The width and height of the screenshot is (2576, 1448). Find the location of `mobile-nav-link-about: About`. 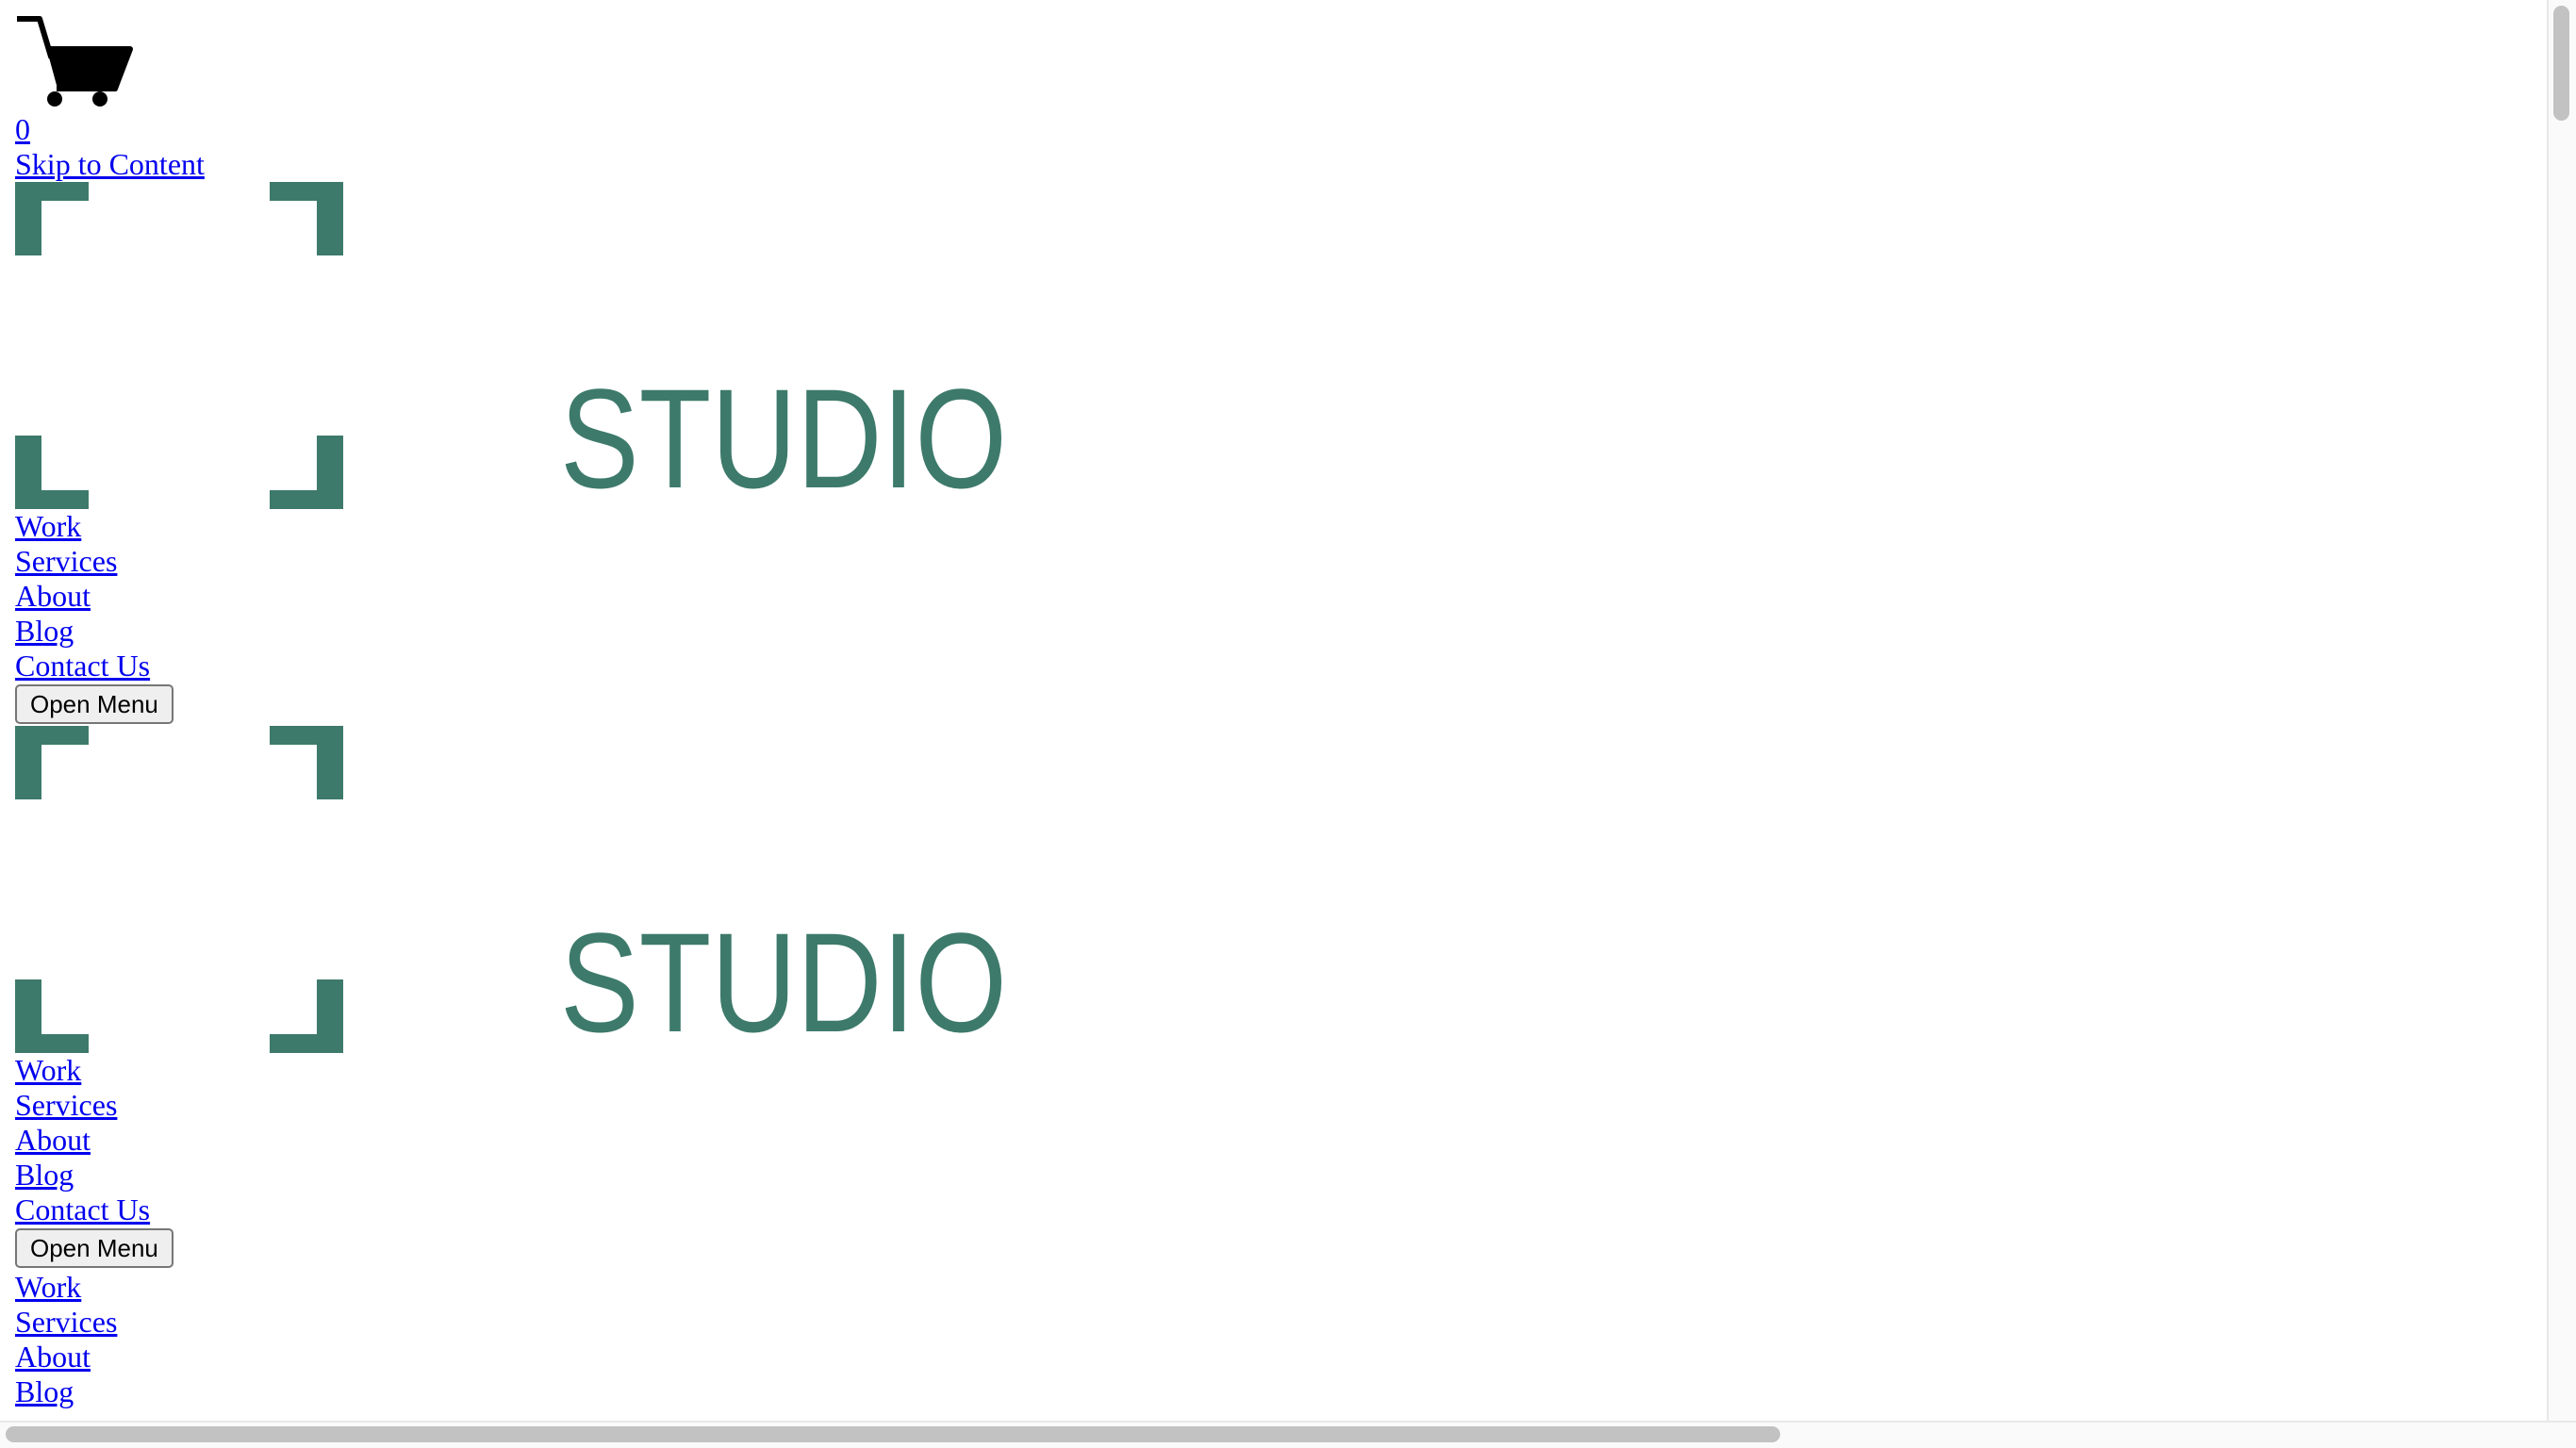

mobile-nav-link-about: About is located at coordinates (511, 1357).